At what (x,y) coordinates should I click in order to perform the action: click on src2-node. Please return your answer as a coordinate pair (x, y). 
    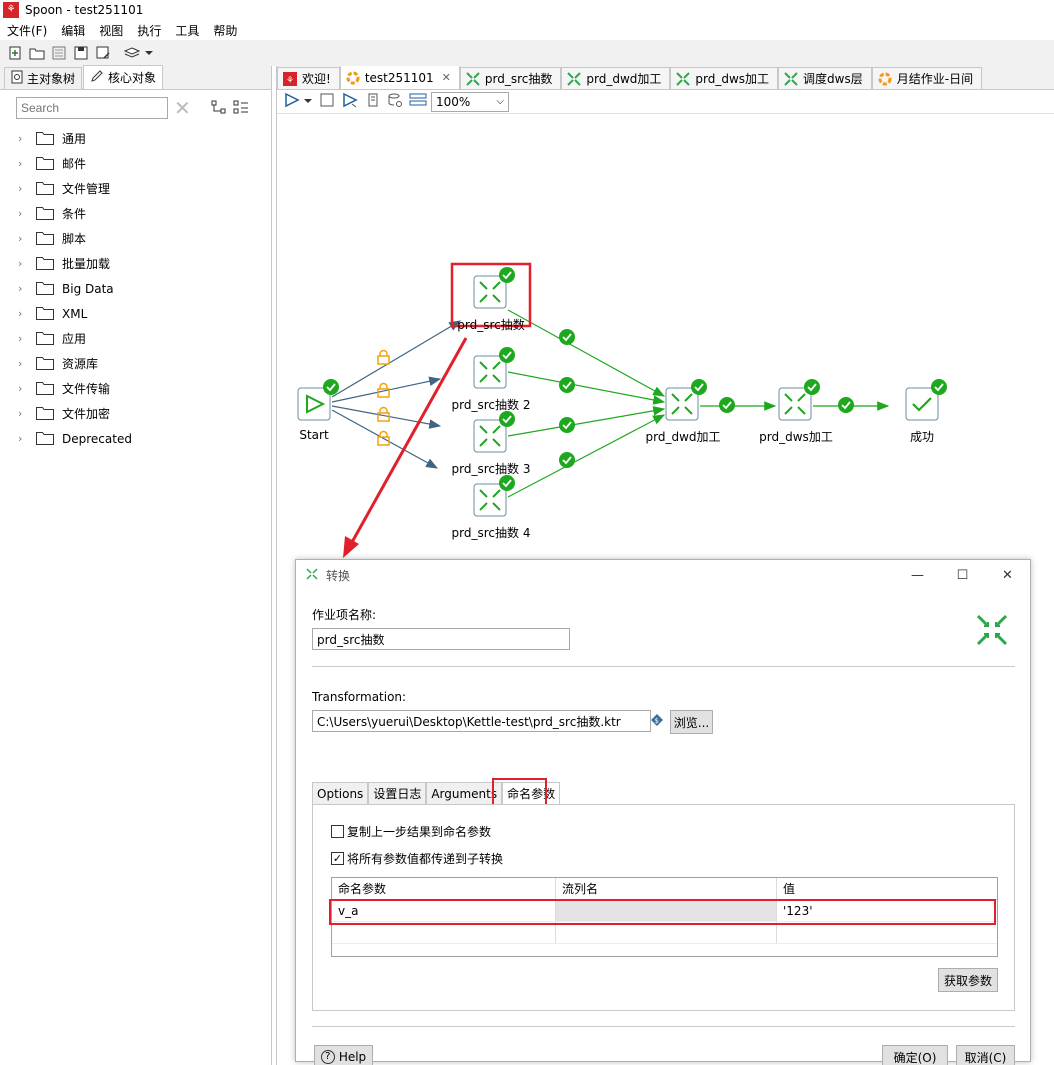
    Looking at the image, I should click on (494, 368).